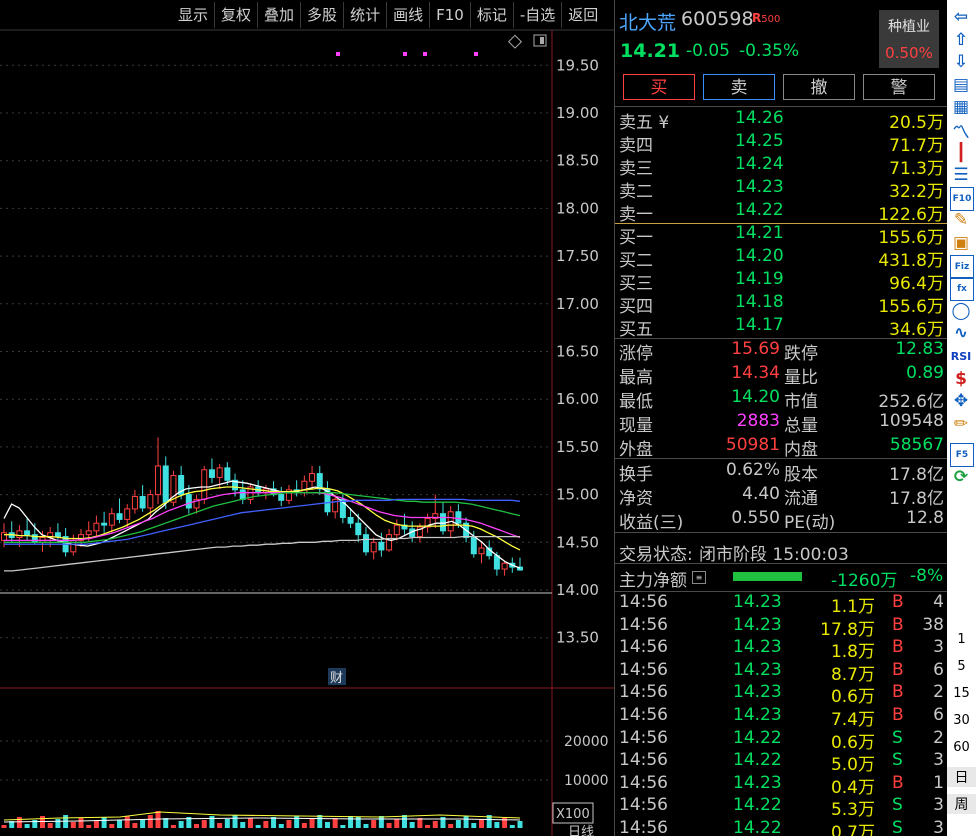 The width and height of the screenshot is (976, 836). What do you see at coordinates (757, 760) in the screenshot?
I see `tick-price: 14.22` at bounding box center [757, 760].